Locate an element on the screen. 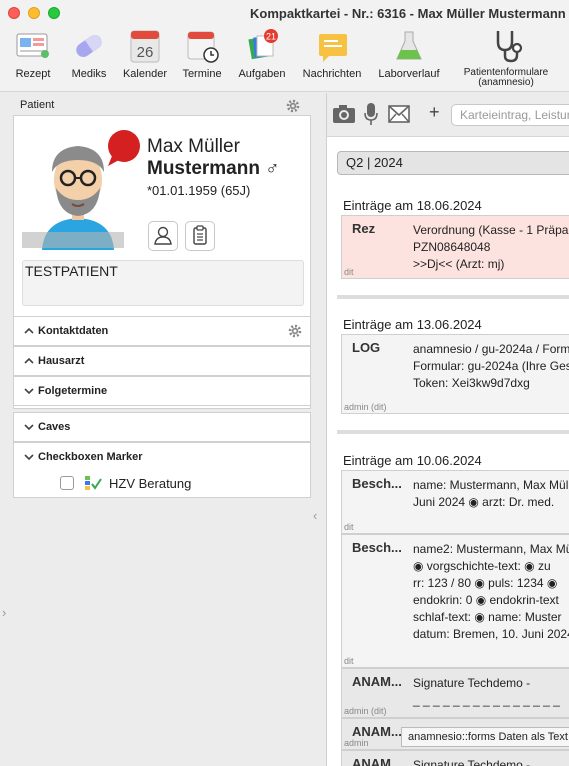  aufgaben-button: 21 Aufgaben is located at coordinates (262, 54).